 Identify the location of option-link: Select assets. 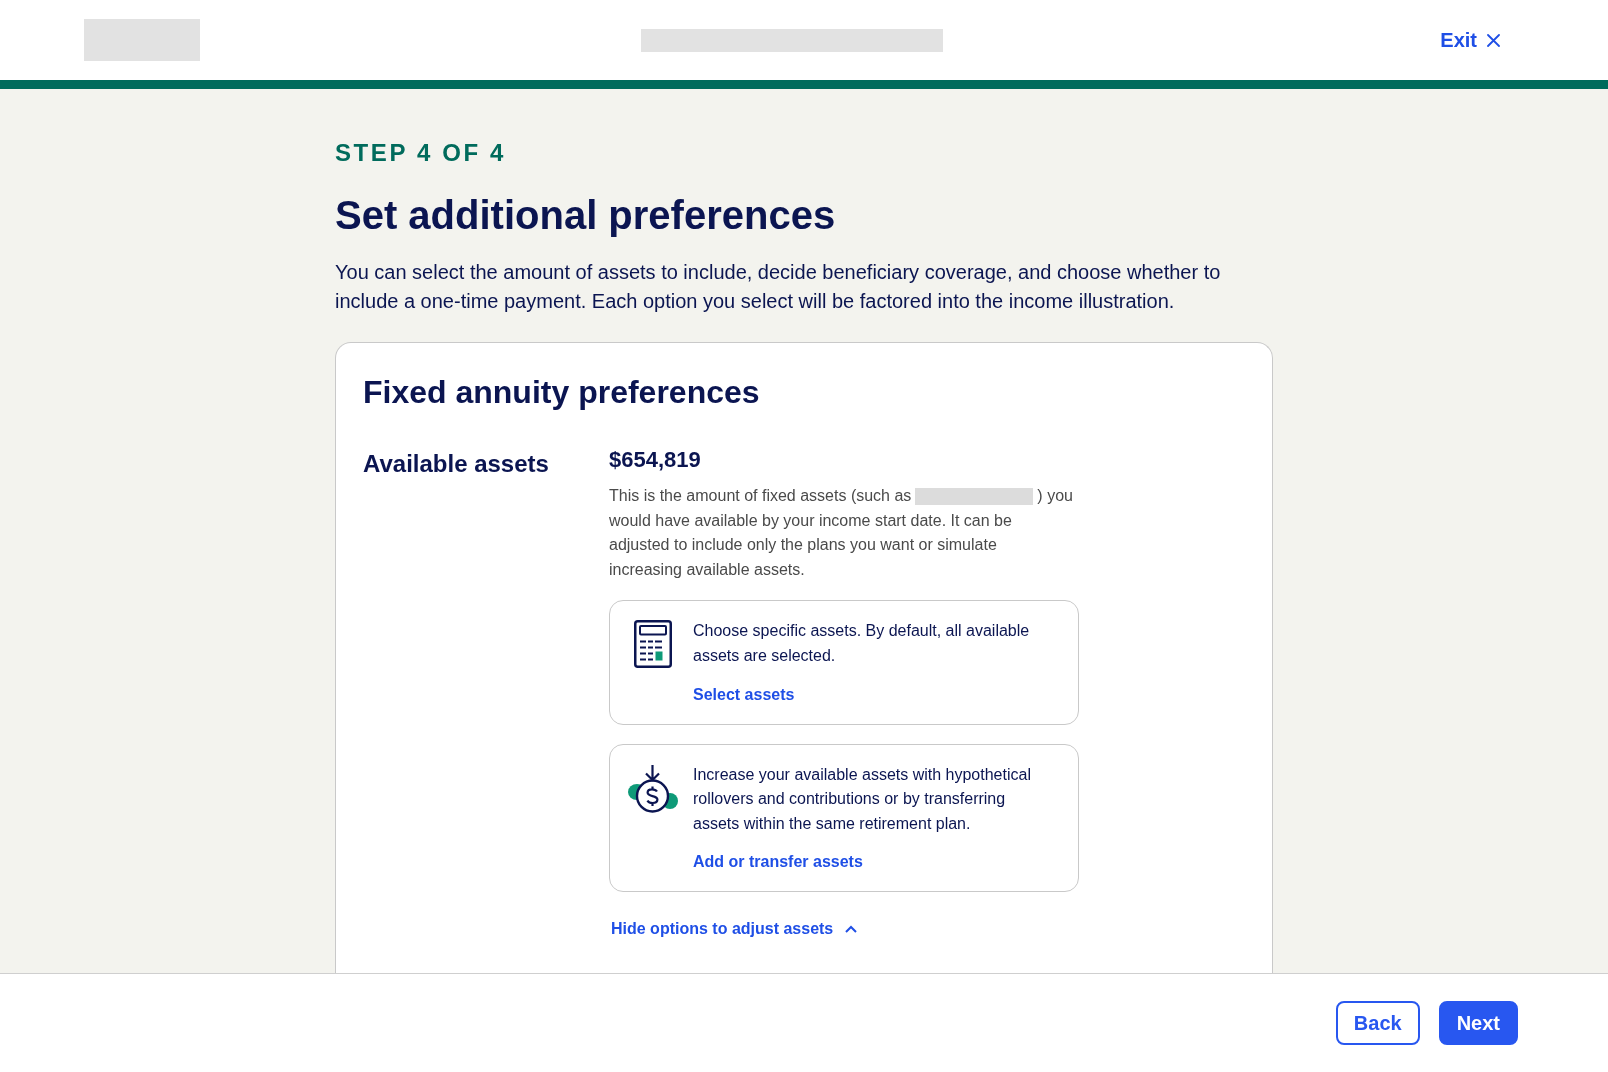
(744, 694).